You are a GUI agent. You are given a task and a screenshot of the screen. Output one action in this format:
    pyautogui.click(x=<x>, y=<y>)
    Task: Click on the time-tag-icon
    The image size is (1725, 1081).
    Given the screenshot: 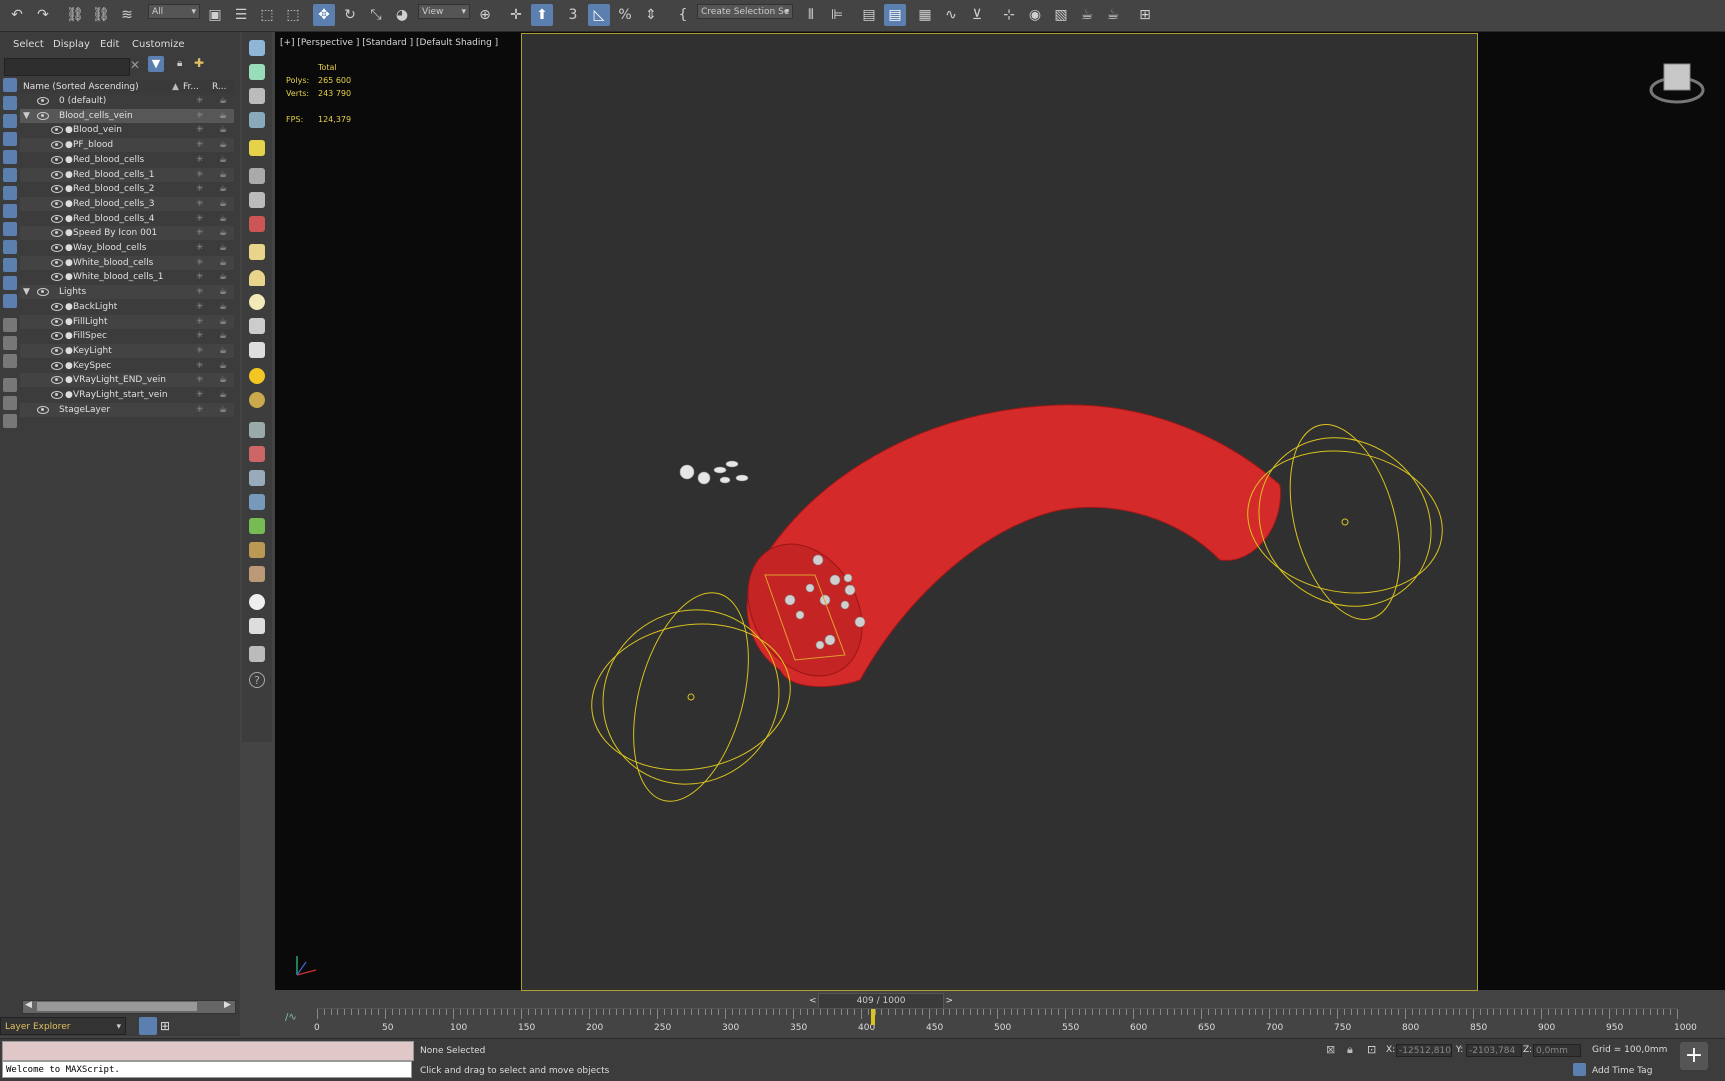 What is the action you would take?
    pyautogui.click(x=1579, y=1069)
    